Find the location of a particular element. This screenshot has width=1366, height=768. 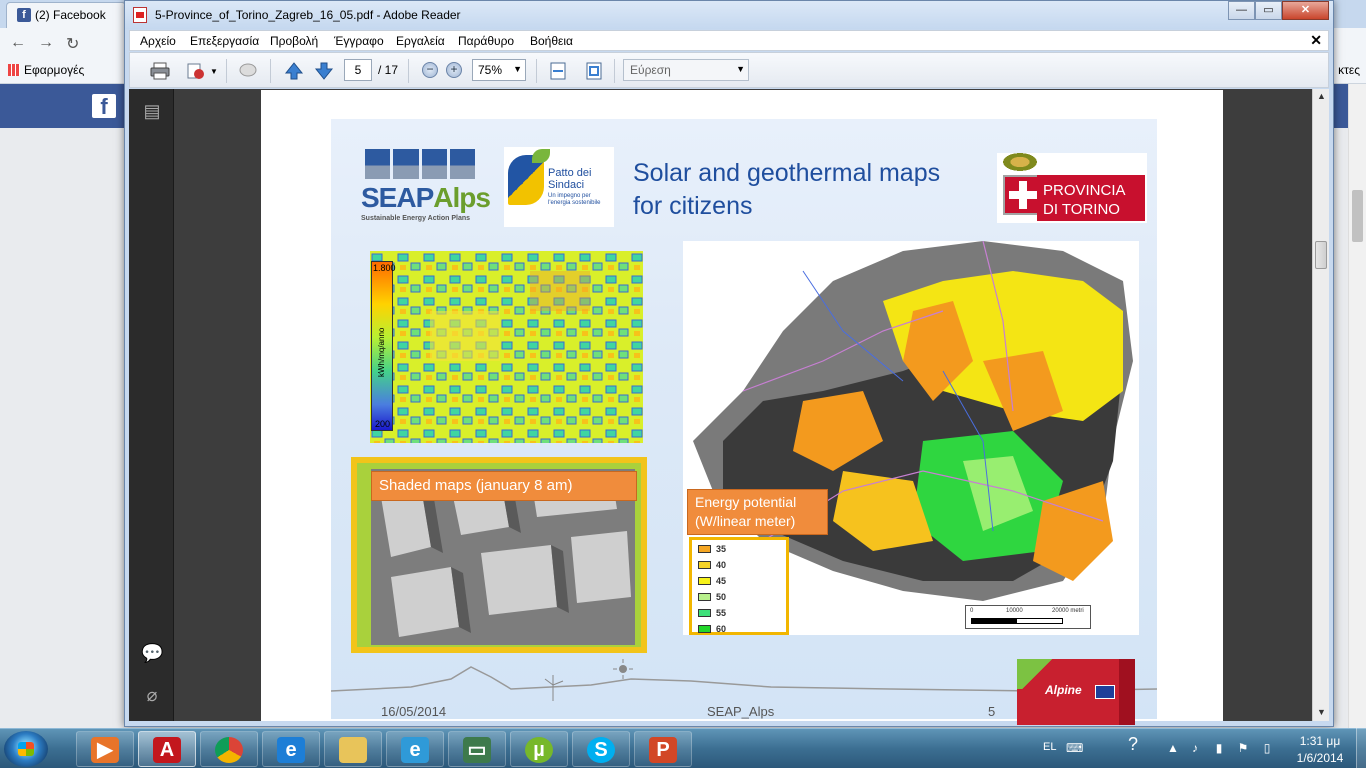

energy-legend: 35 40 45 50 55 60 is located at coordinates (739, 586).